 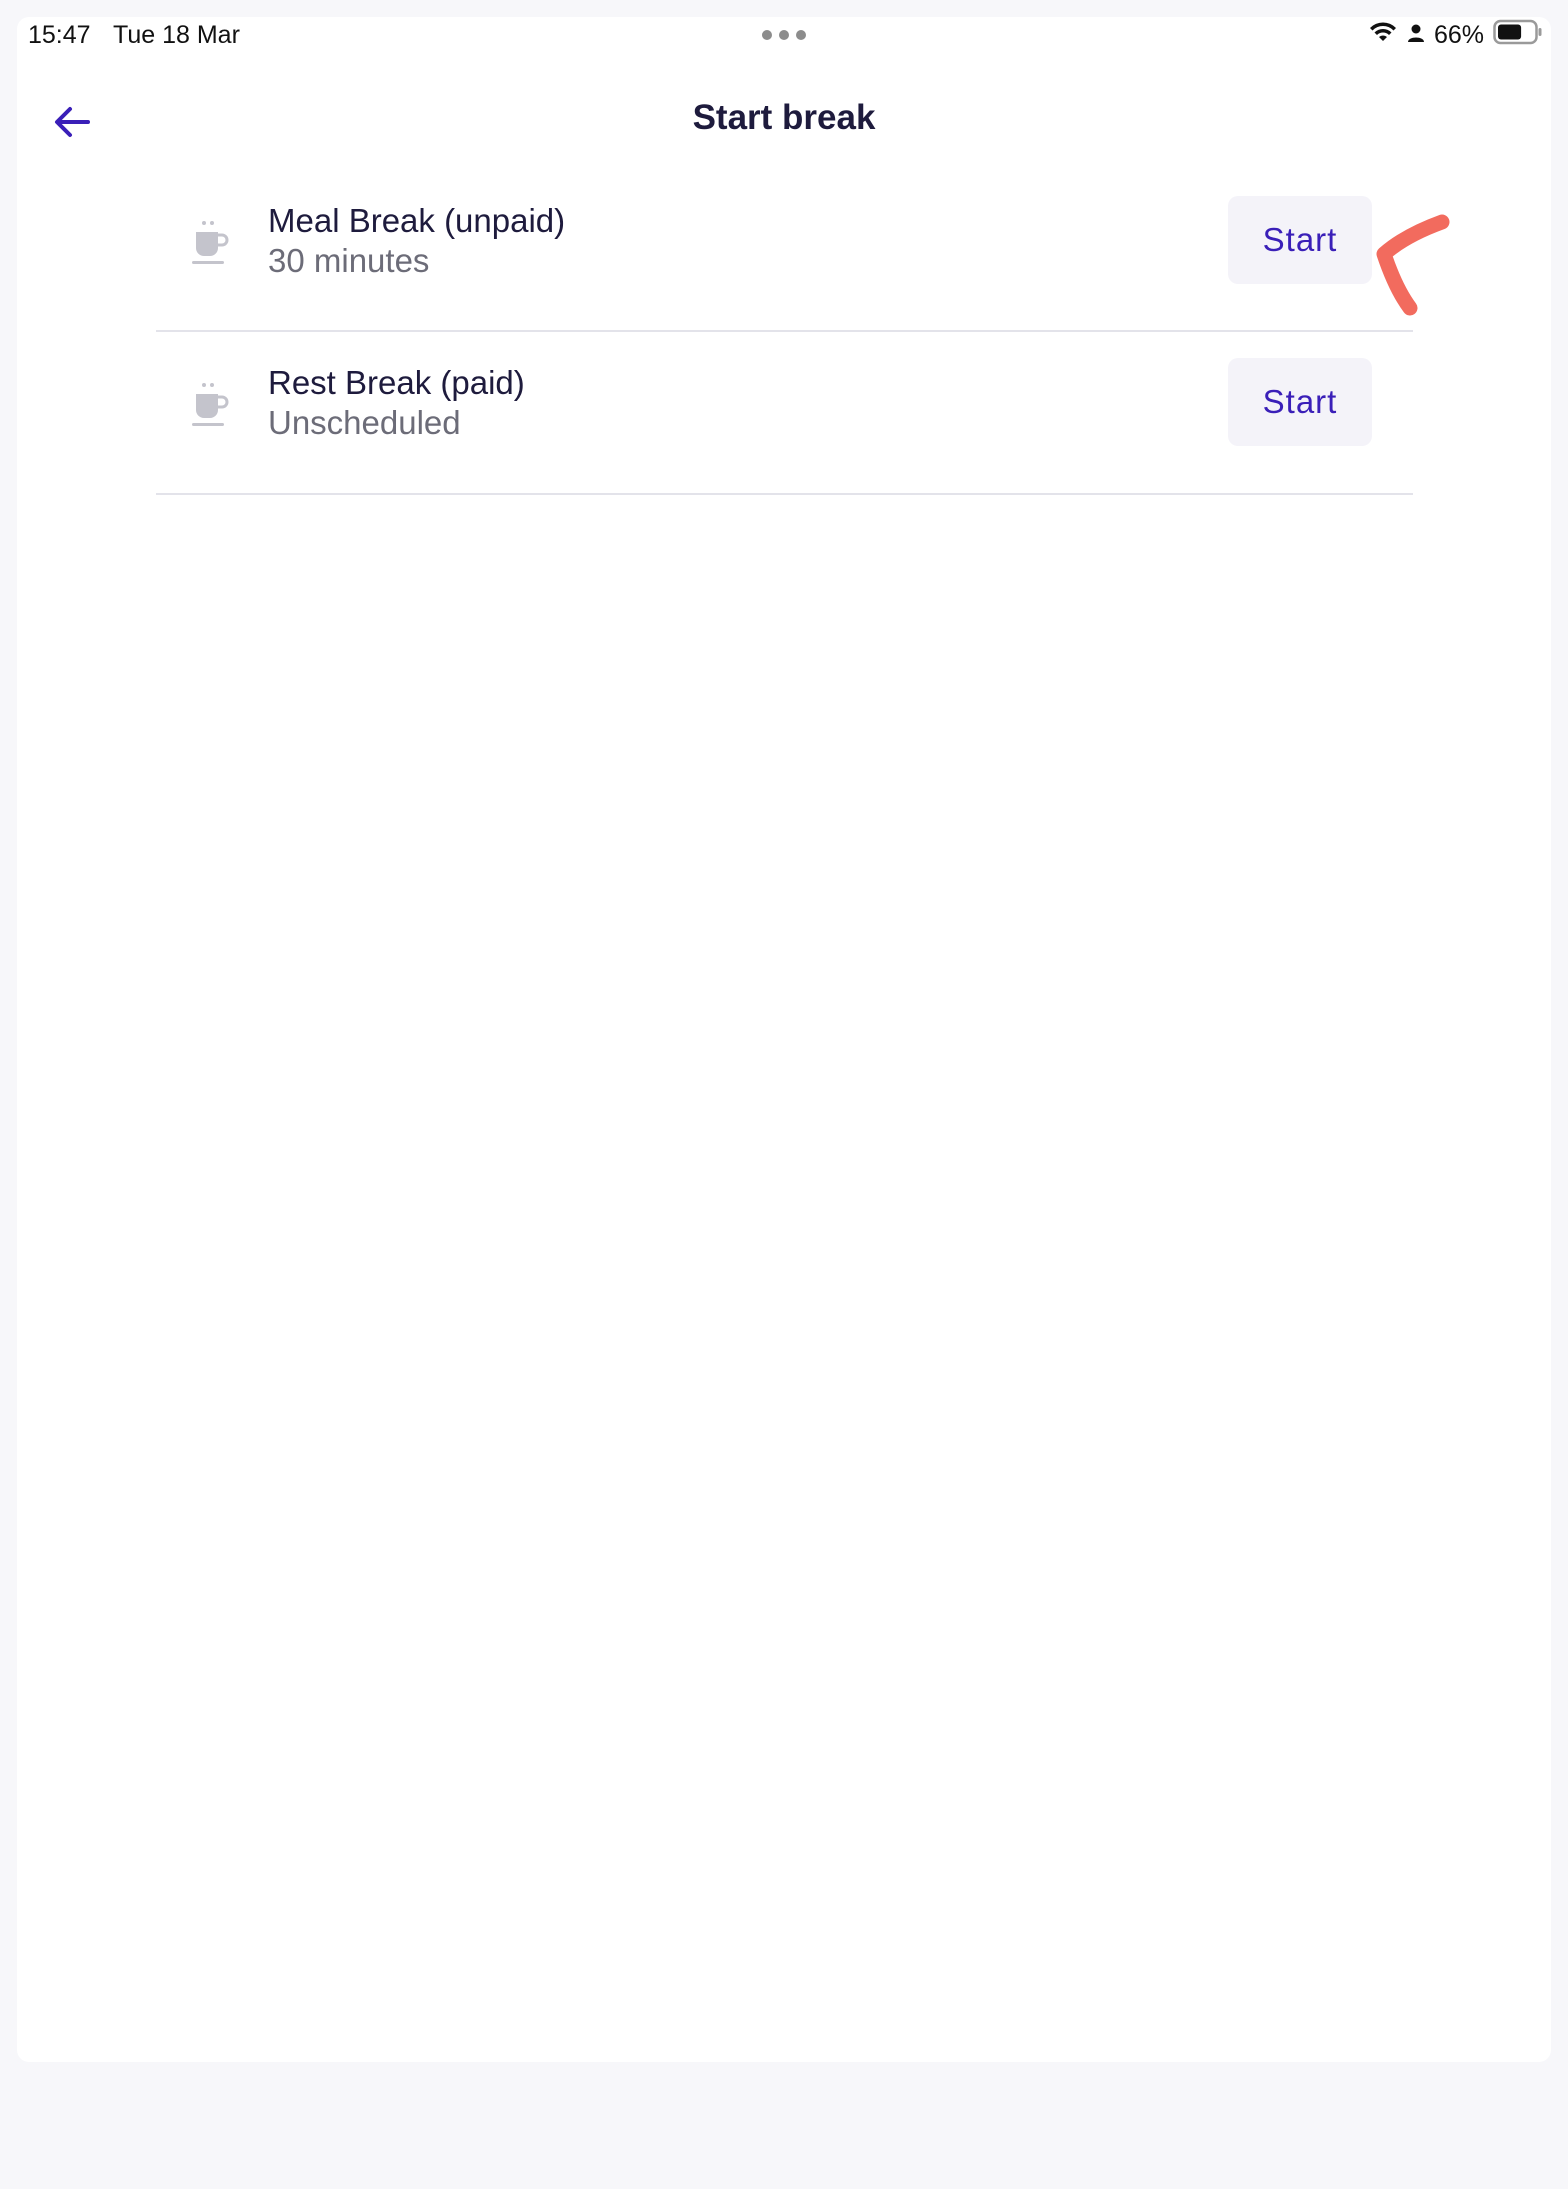 I want to click on start-meal-break-button: Start, so click(x=1300, y=240).